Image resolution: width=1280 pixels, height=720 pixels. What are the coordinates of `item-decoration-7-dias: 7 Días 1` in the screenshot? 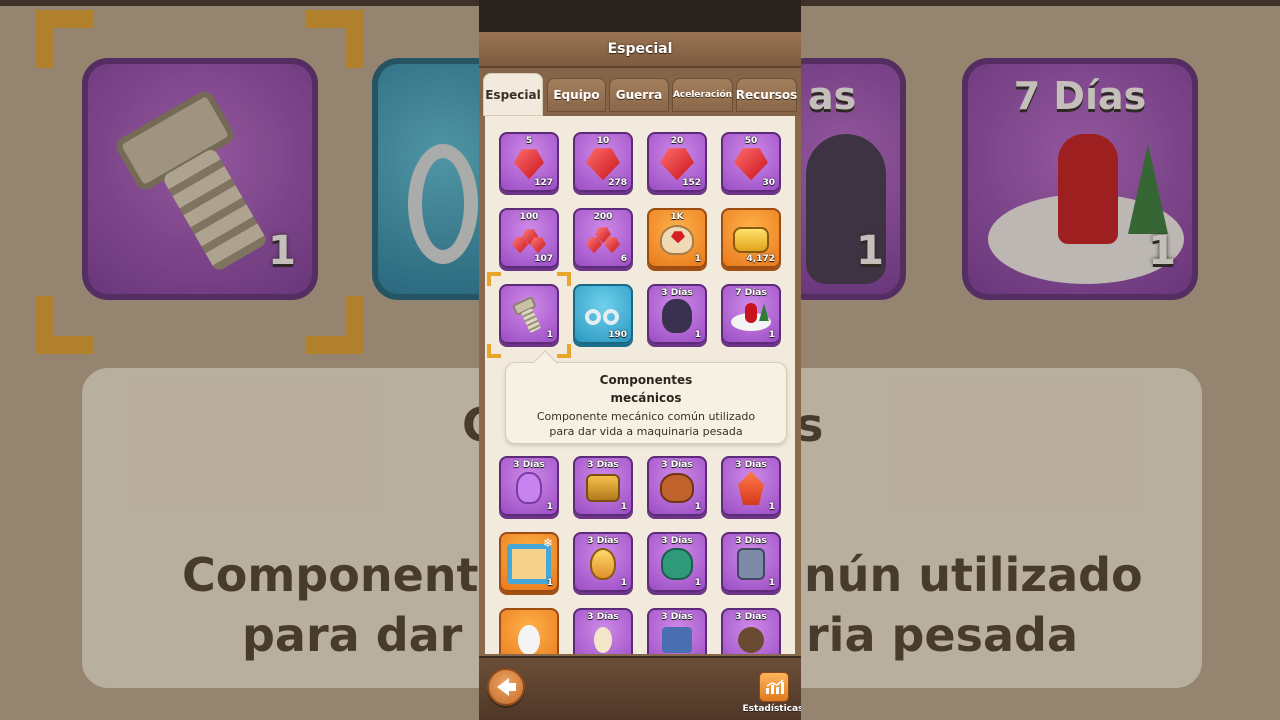 It's located at (751, 314).